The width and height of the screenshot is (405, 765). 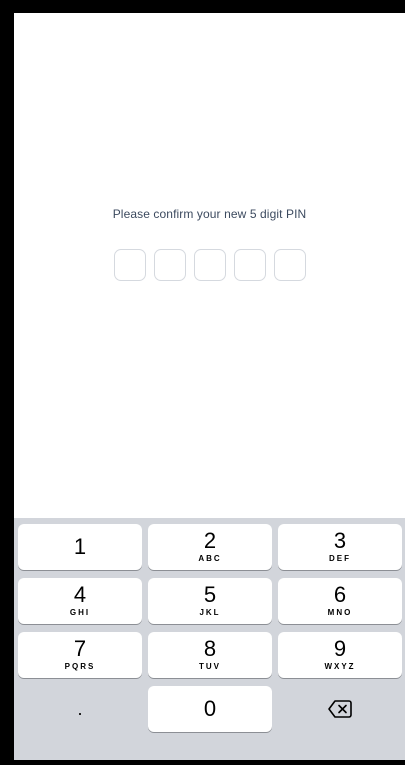 I want to click on key-digit: 7, so click(x=80, y=648).